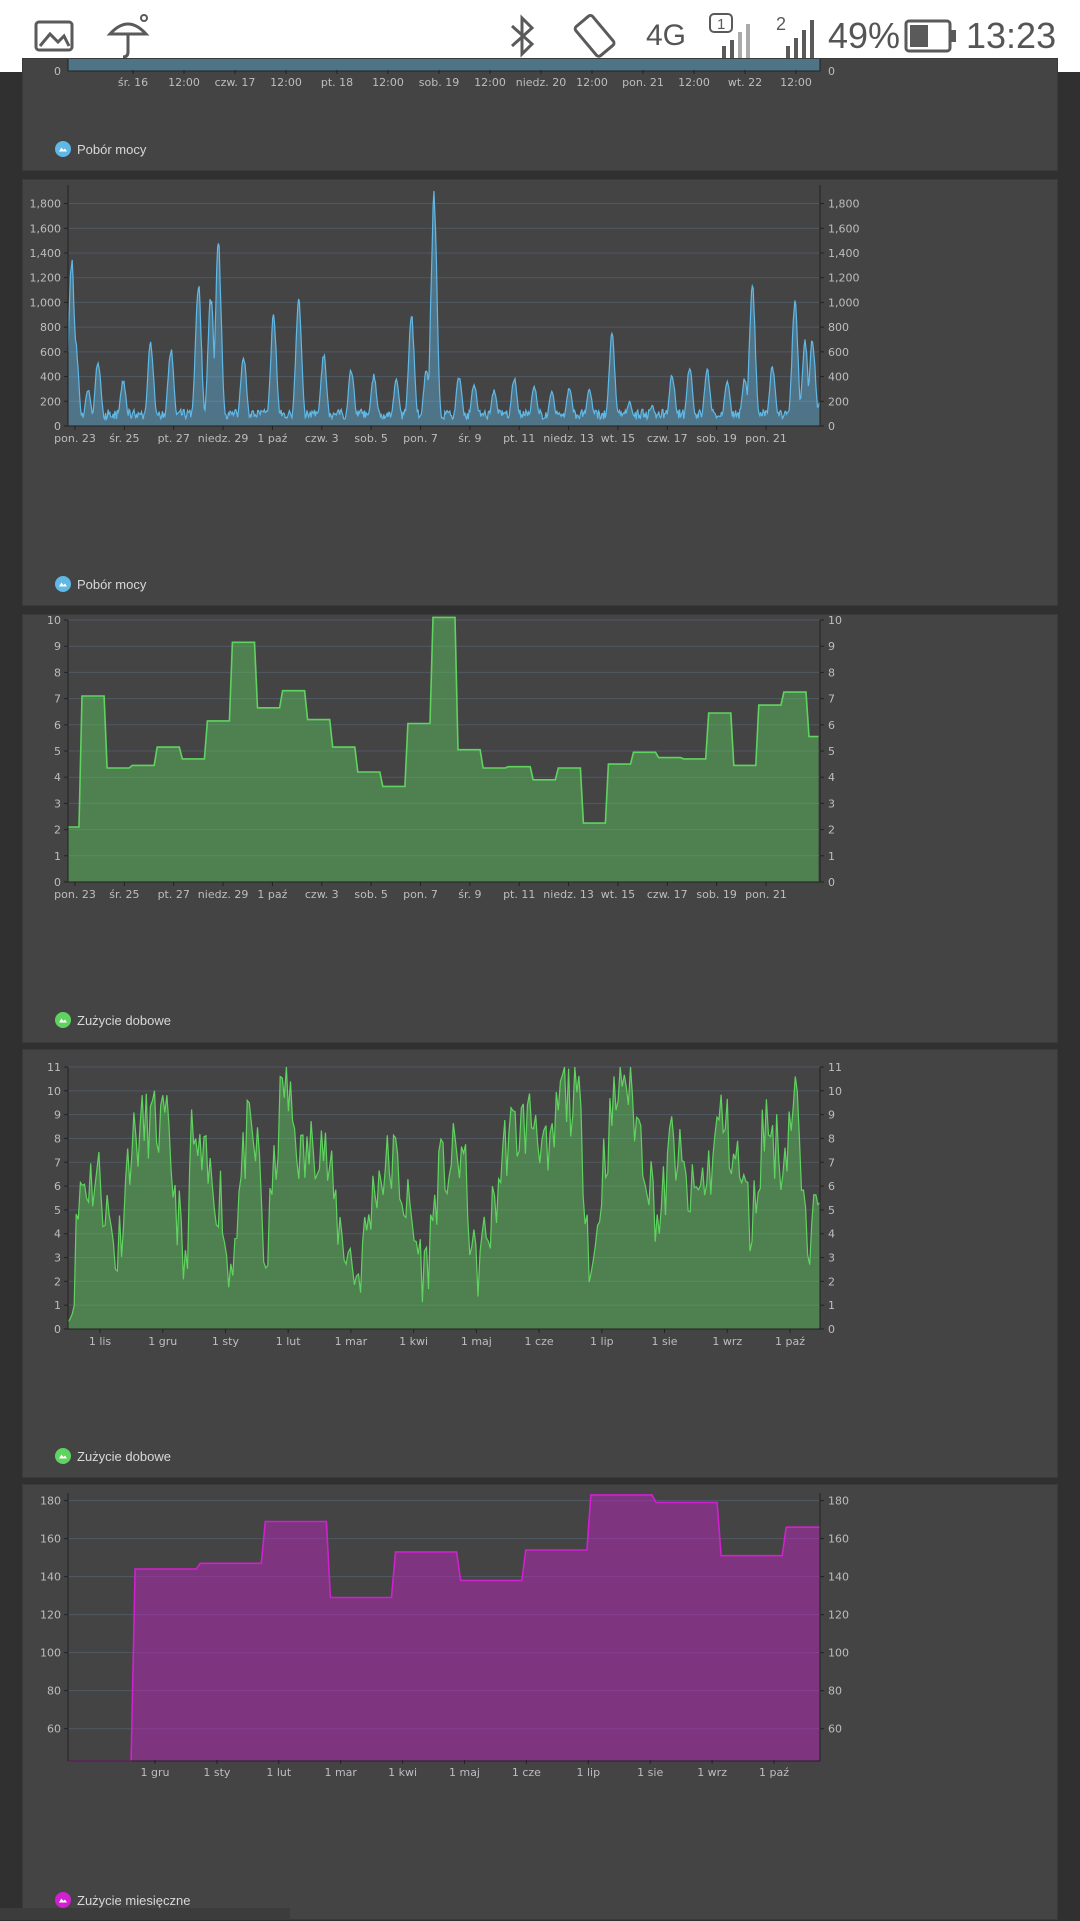 The image size is (1080, 1921). I want to click on x-tick-label: czw. 17, so click(667, 894).